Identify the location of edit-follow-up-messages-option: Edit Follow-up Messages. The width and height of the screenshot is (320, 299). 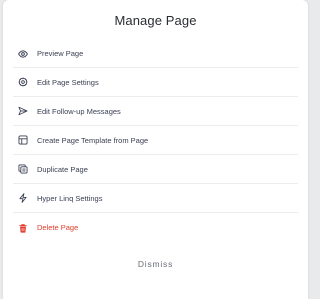
(155, 111).